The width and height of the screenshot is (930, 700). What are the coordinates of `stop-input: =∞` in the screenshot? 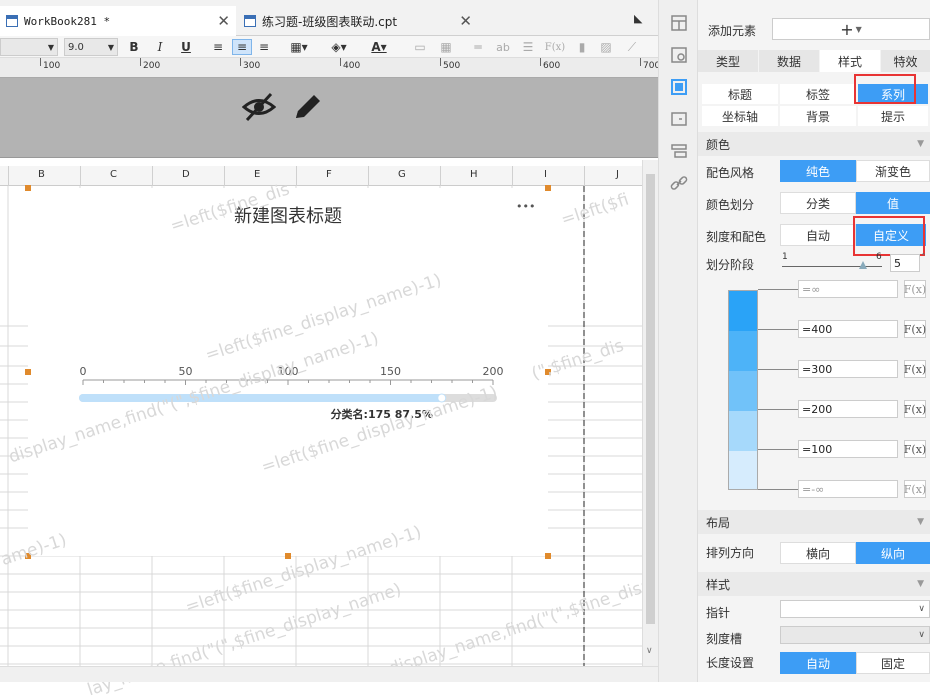 It's located at (848, 289).